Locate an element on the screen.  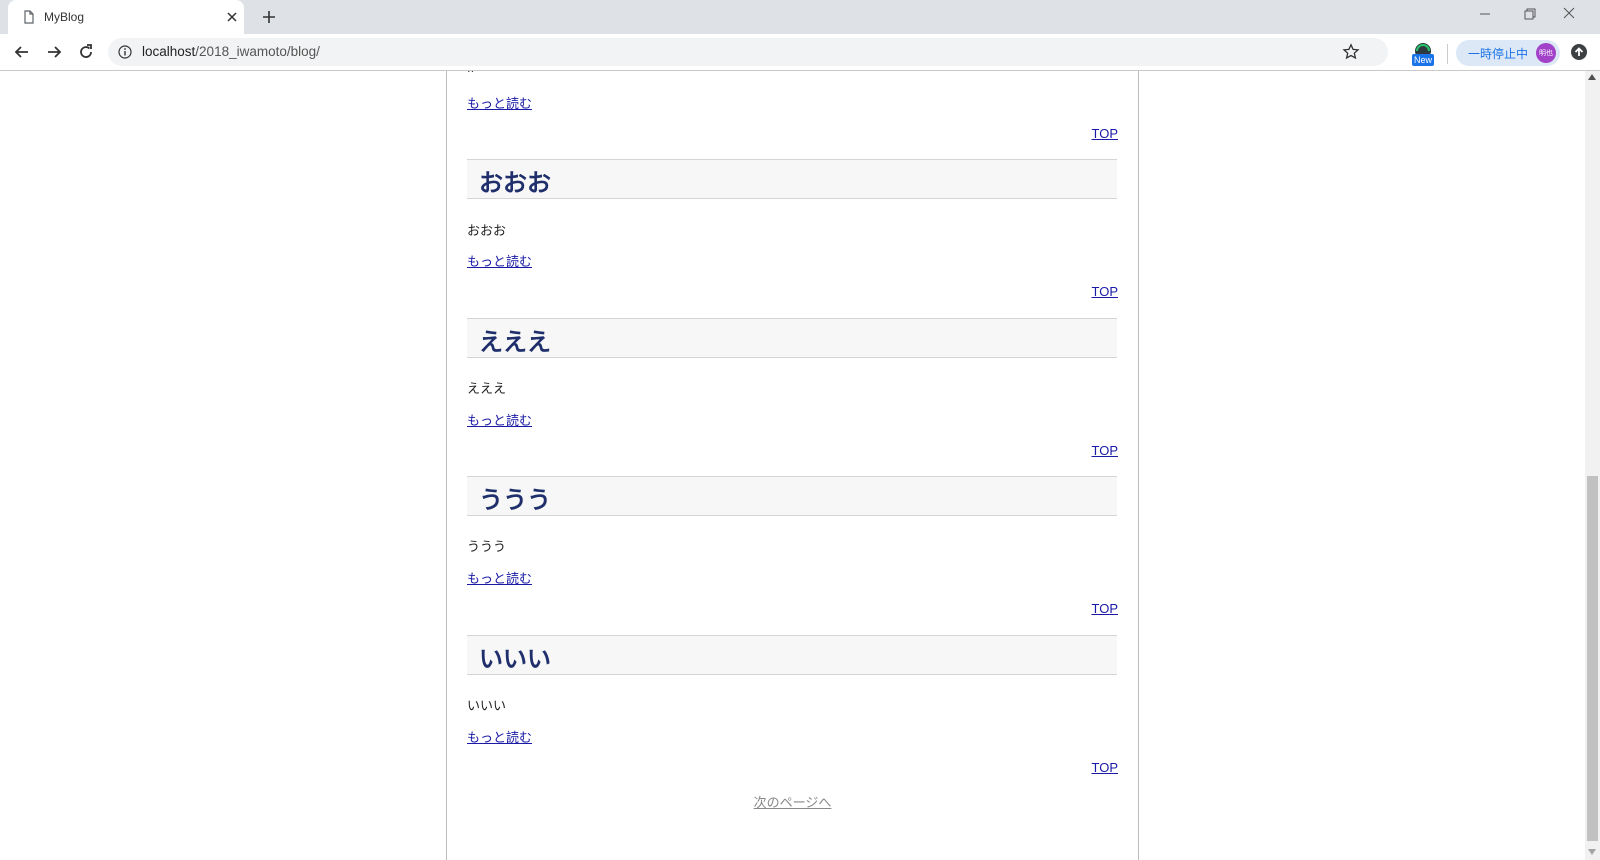
tab-strip: MyBlog is located at coordinates (800, 17).